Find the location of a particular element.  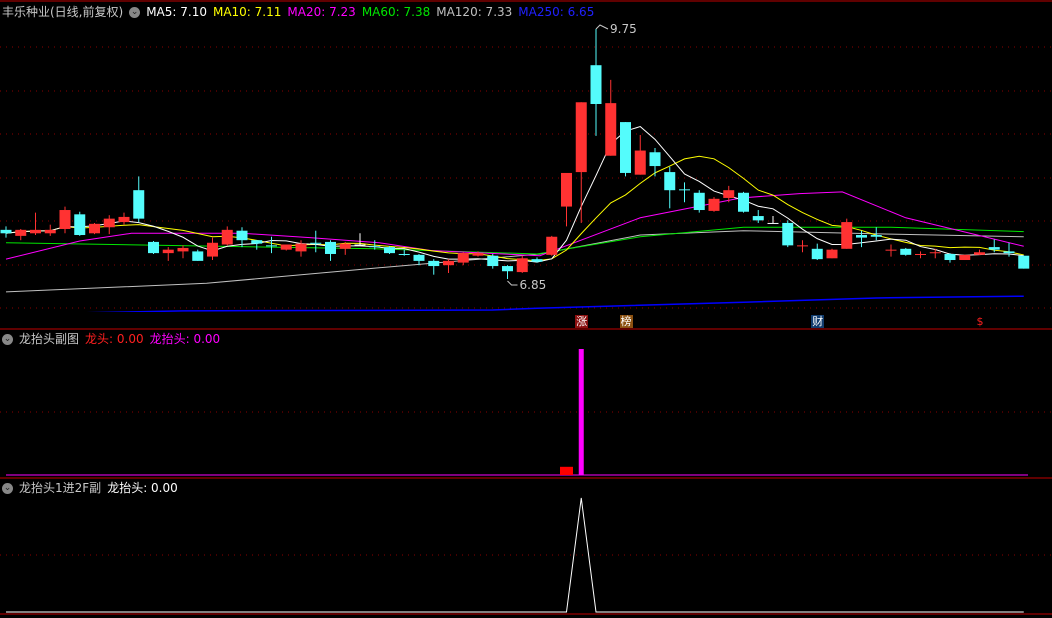

ma10-label: MA10: 7.11 is located at coordinates (247, 12).